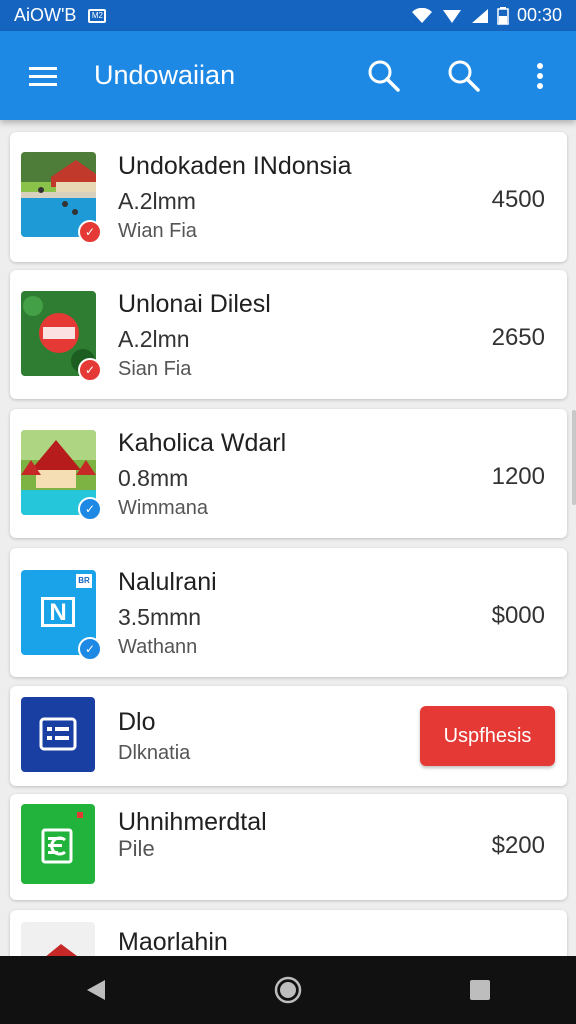 This screenshot has width=576, height=1024. What do you see at coordinates (158, 647) in the screenshot?
I see `item-meta: Wathann` at bounding box center [158, 647].